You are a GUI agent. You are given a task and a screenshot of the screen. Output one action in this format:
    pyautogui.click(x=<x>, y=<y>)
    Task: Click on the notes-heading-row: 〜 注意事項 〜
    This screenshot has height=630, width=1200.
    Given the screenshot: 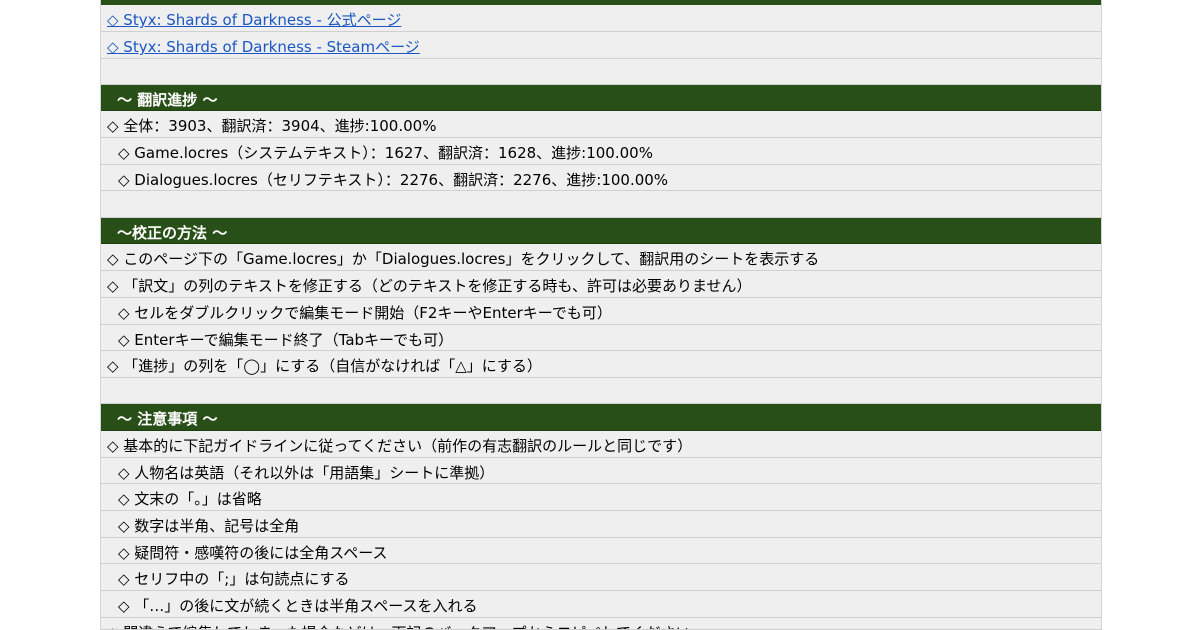 What is the action you would take?
    pyautogui.click(x=601, y=417)
    